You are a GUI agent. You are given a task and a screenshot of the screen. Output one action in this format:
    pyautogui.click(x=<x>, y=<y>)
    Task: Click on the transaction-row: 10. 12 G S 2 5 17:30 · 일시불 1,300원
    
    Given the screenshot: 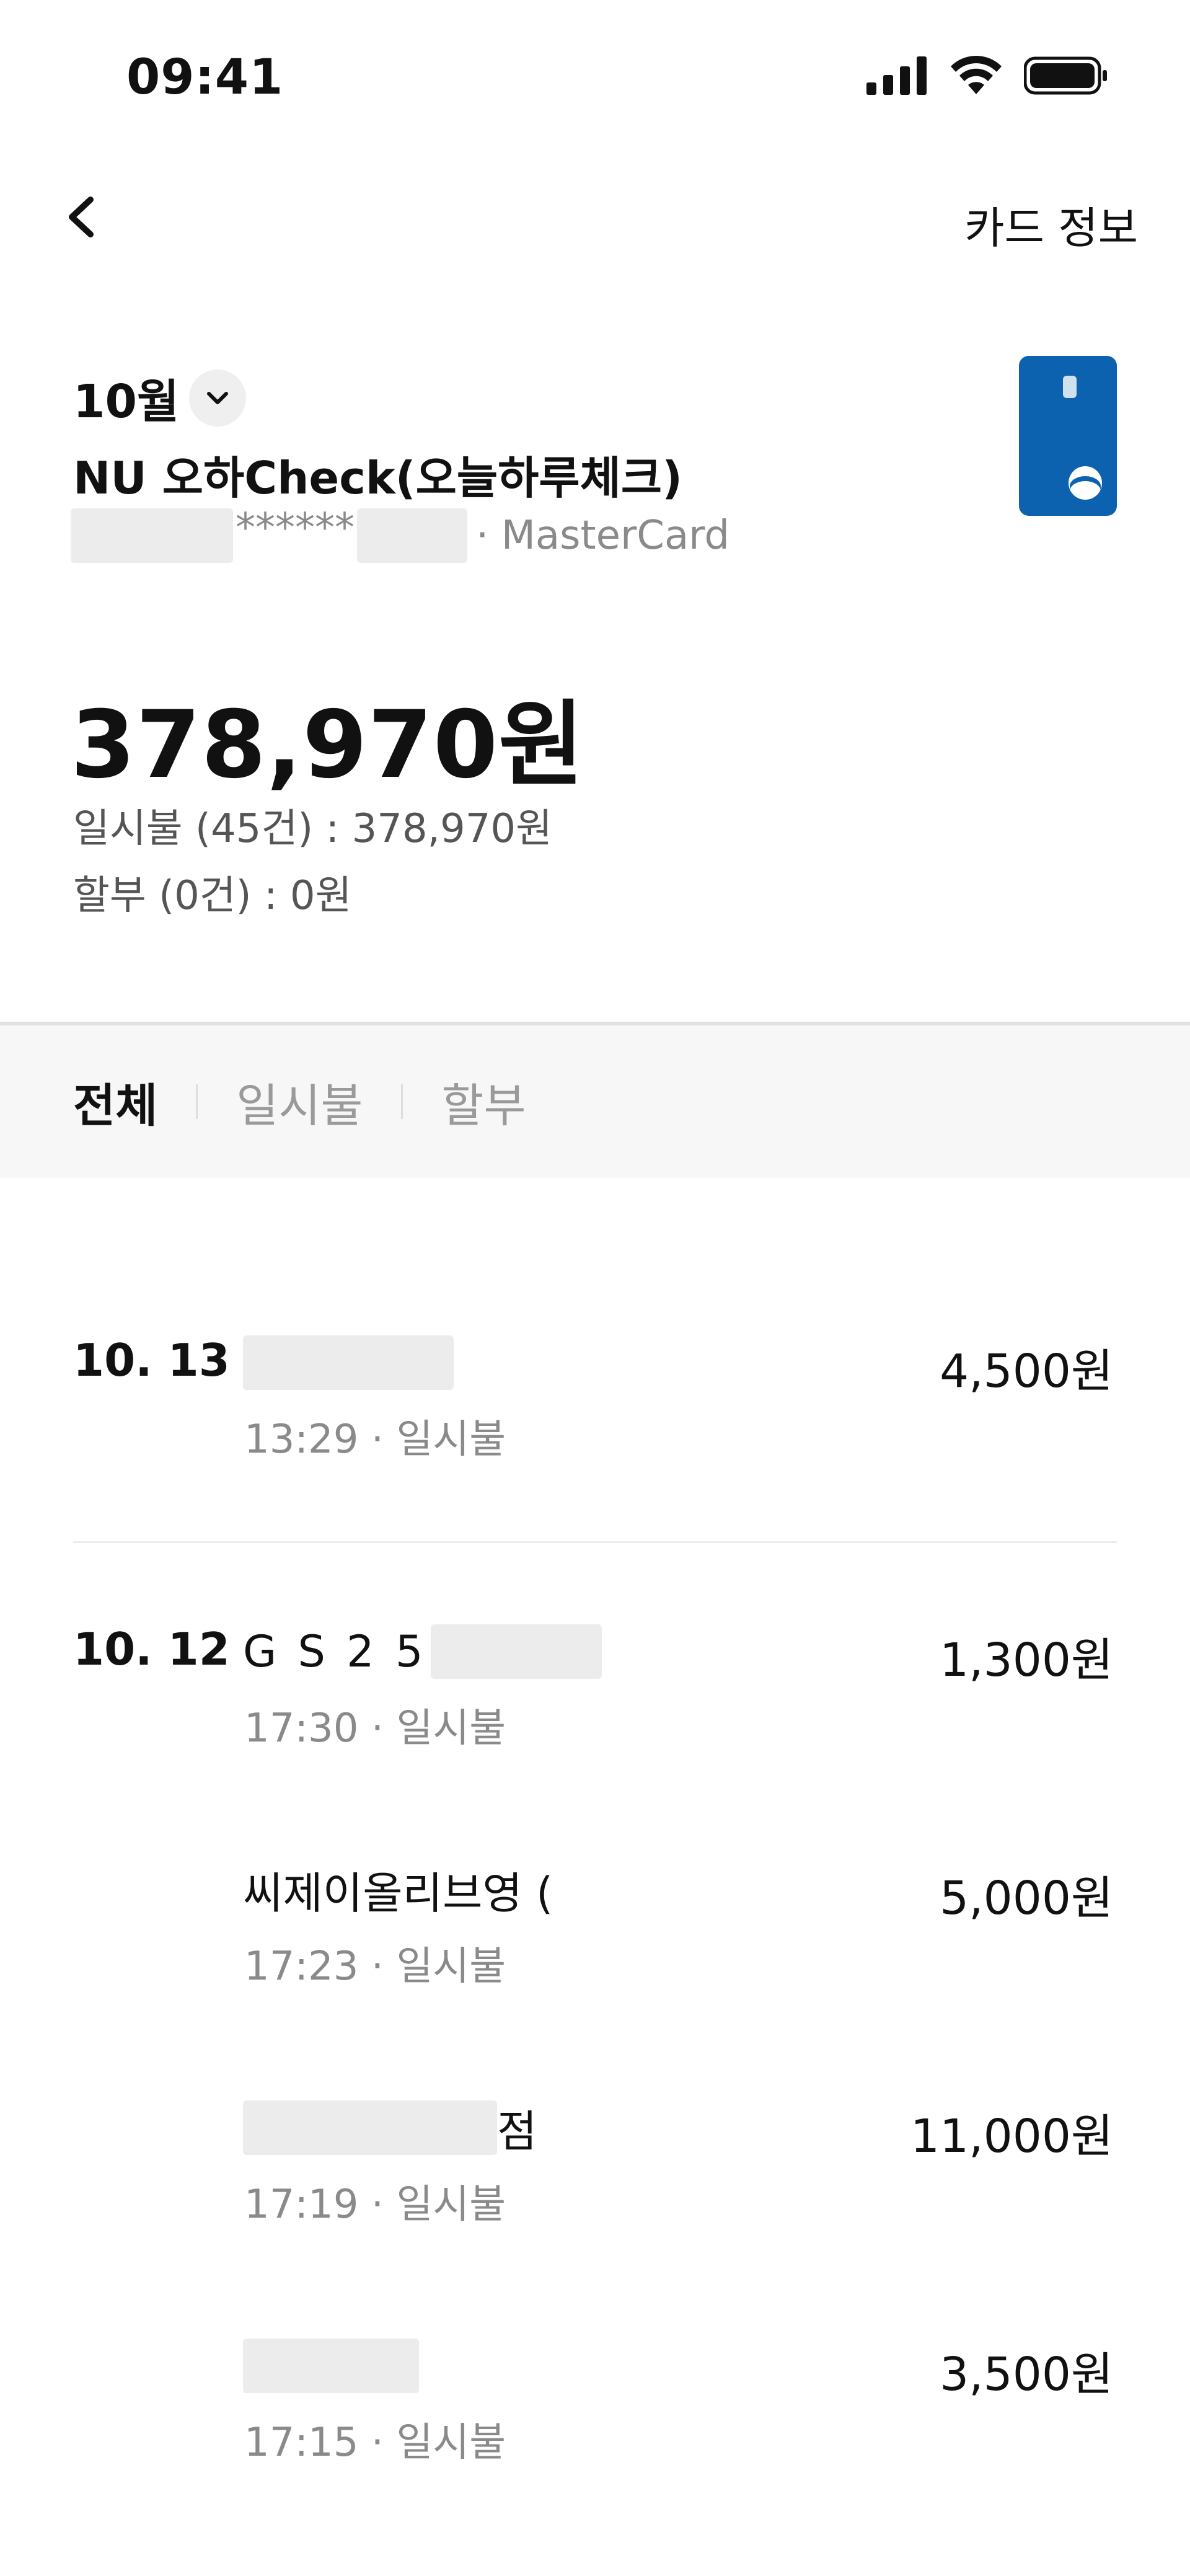 What is the action you would take?
    pyautogui.click(x=595, y=1694)
    